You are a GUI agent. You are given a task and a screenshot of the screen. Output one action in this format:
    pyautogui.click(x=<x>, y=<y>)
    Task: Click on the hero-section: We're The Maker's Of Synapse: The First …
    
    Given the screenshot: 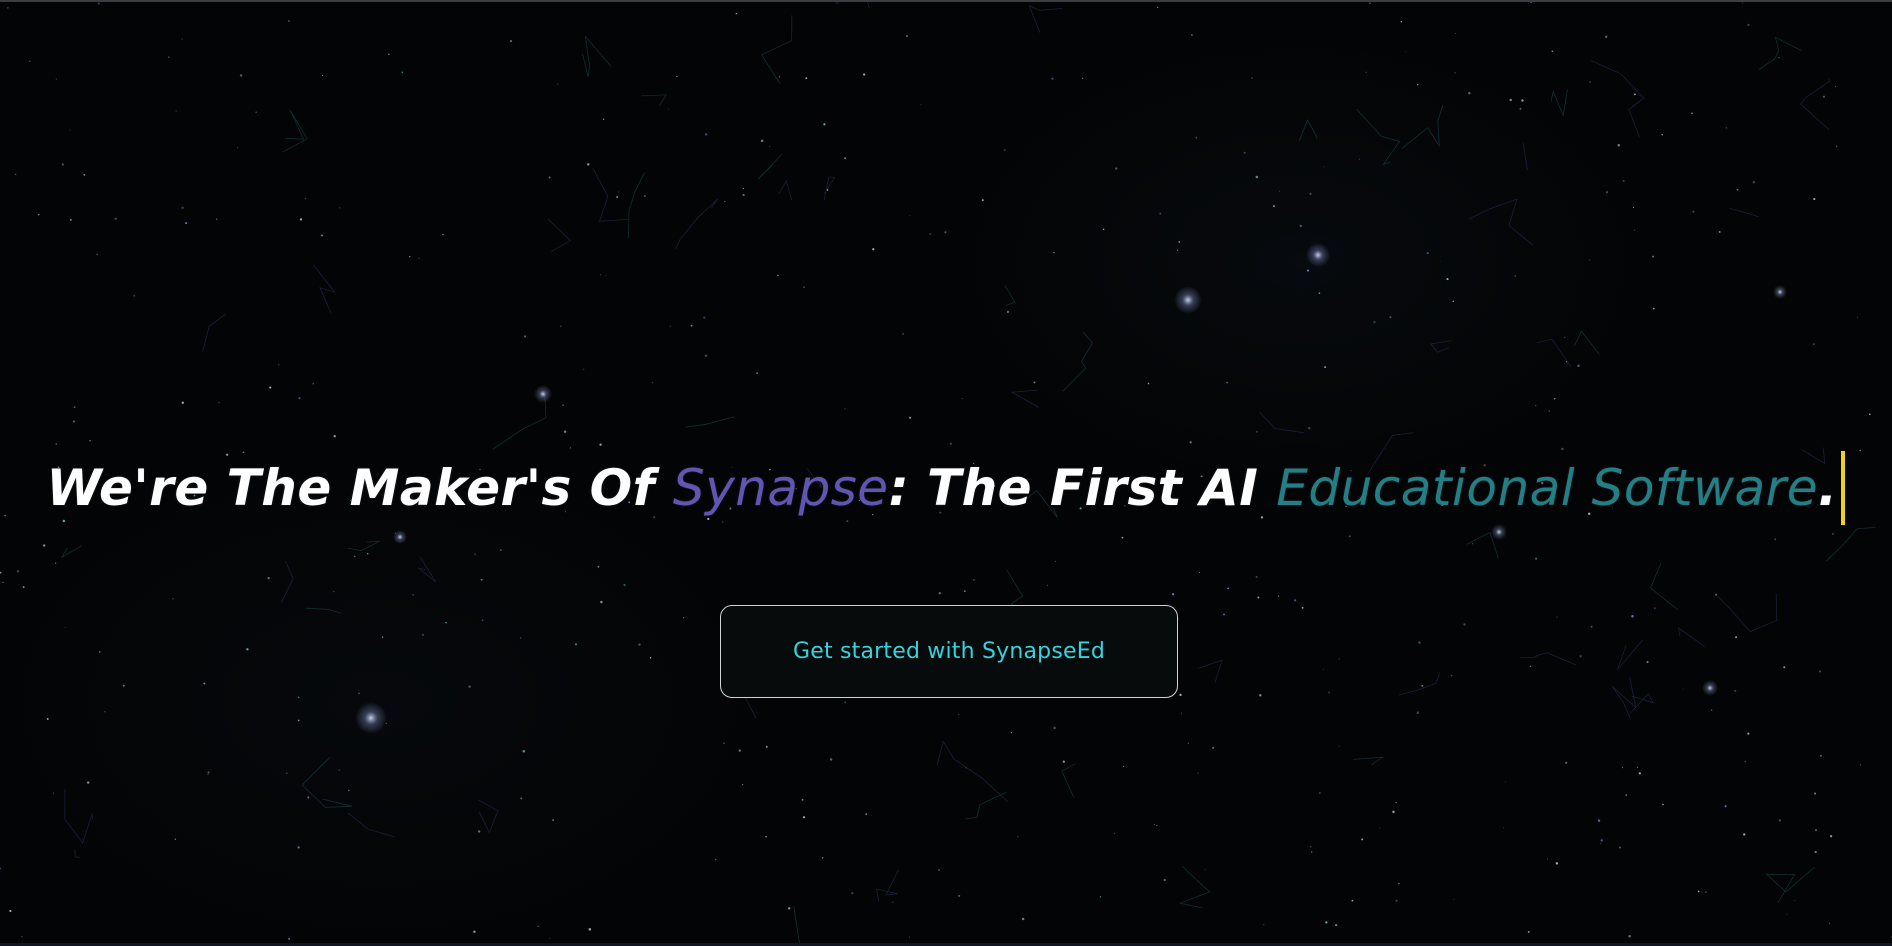 What is the action you would take?
    pyautogui.click(x=946, y=488)
    